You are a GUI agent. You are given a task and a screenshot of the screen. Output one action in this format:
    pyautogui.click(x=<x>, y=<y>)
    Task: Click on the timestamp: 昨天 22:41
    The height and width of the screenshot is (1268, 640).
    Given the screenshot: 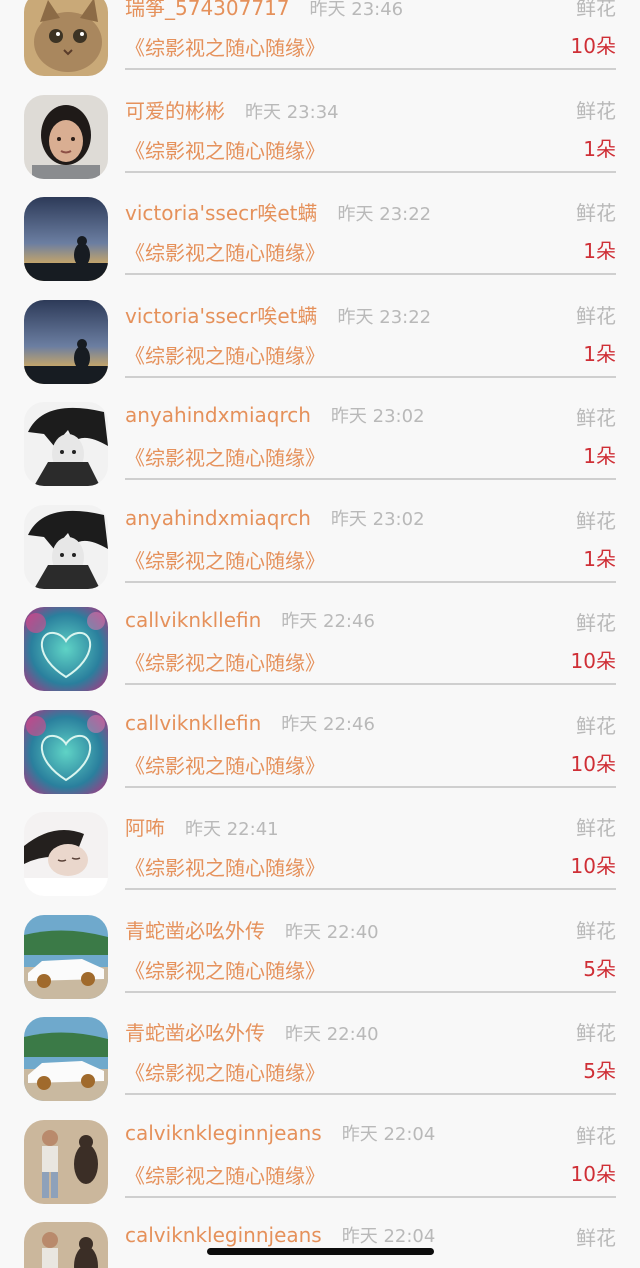 What is the action you would take?
    pyautogui.click(x=232, y=829)
    